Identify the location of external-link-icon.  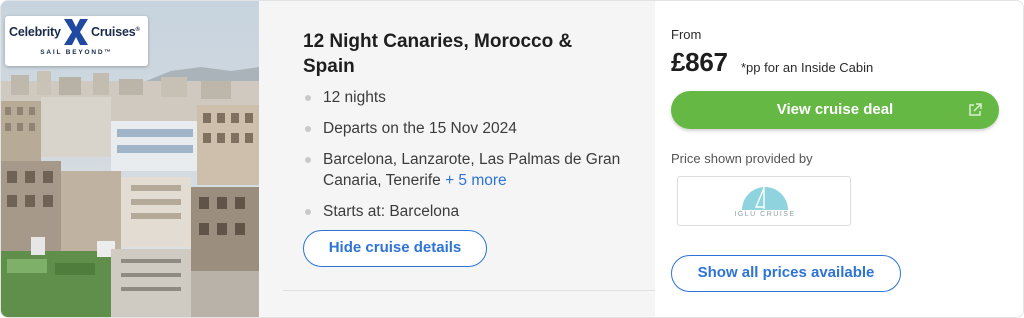
(975, 109).